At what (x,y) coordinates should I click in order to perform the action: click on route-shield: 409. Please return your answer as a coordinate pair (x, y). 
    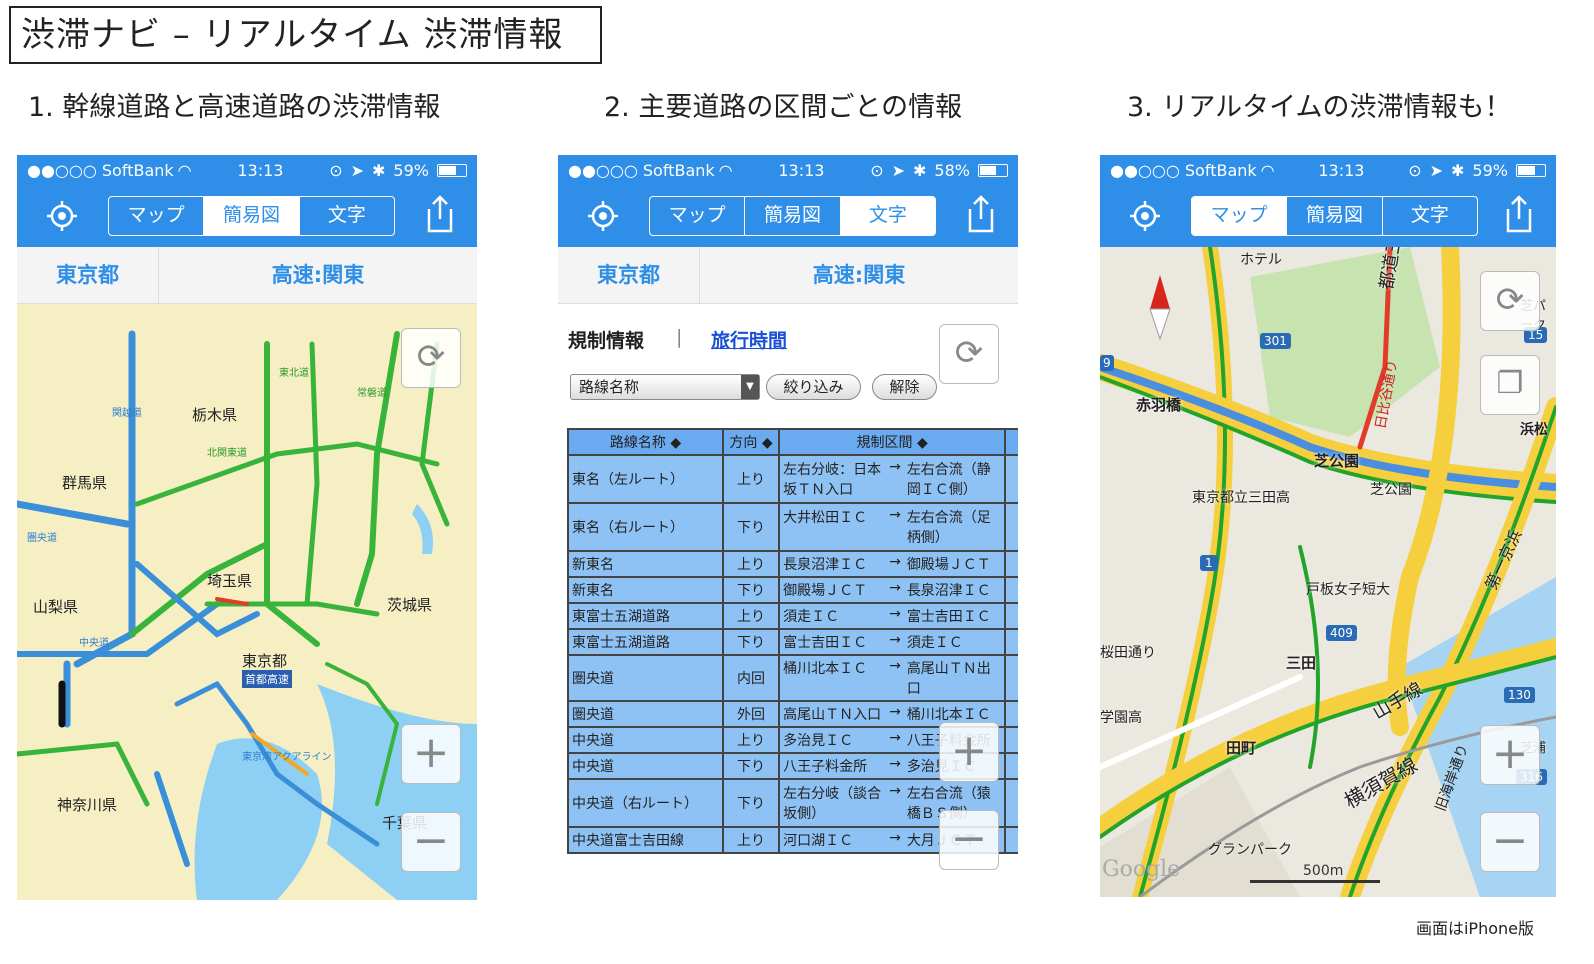
    Looking at the image, I should click on (1341, 633).